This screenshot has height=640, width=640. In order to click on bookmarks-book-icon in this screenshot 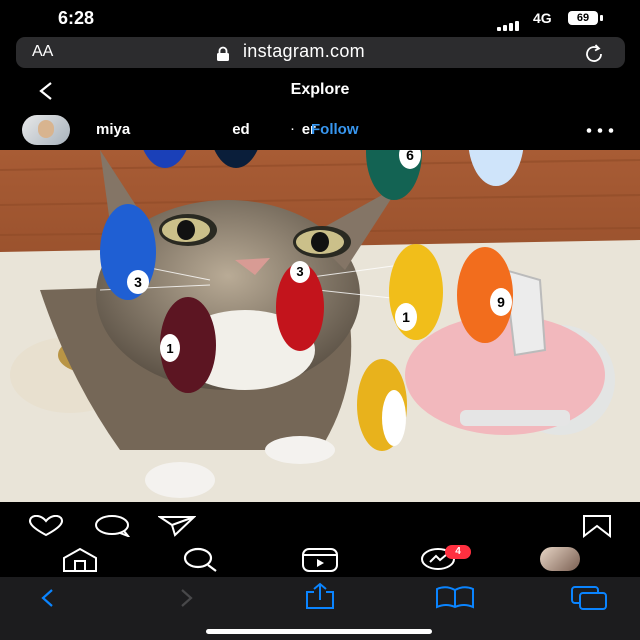, I will do `click(455, 597)`.